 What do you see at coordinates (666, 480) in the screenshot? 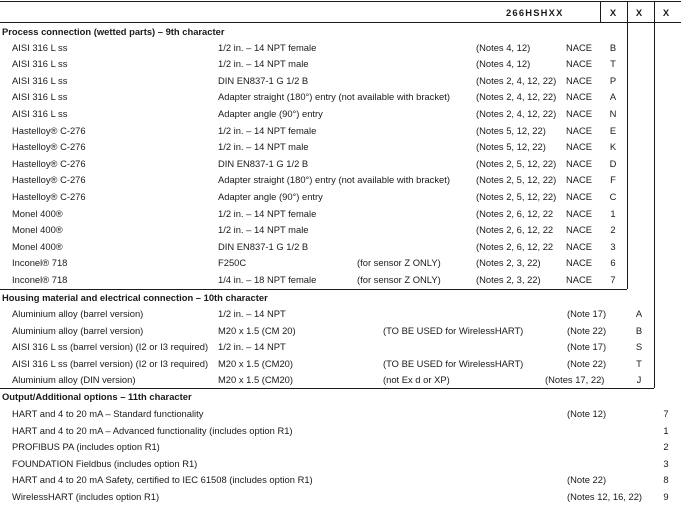
I see `row-code: 8` at bounding box center [666, 480].